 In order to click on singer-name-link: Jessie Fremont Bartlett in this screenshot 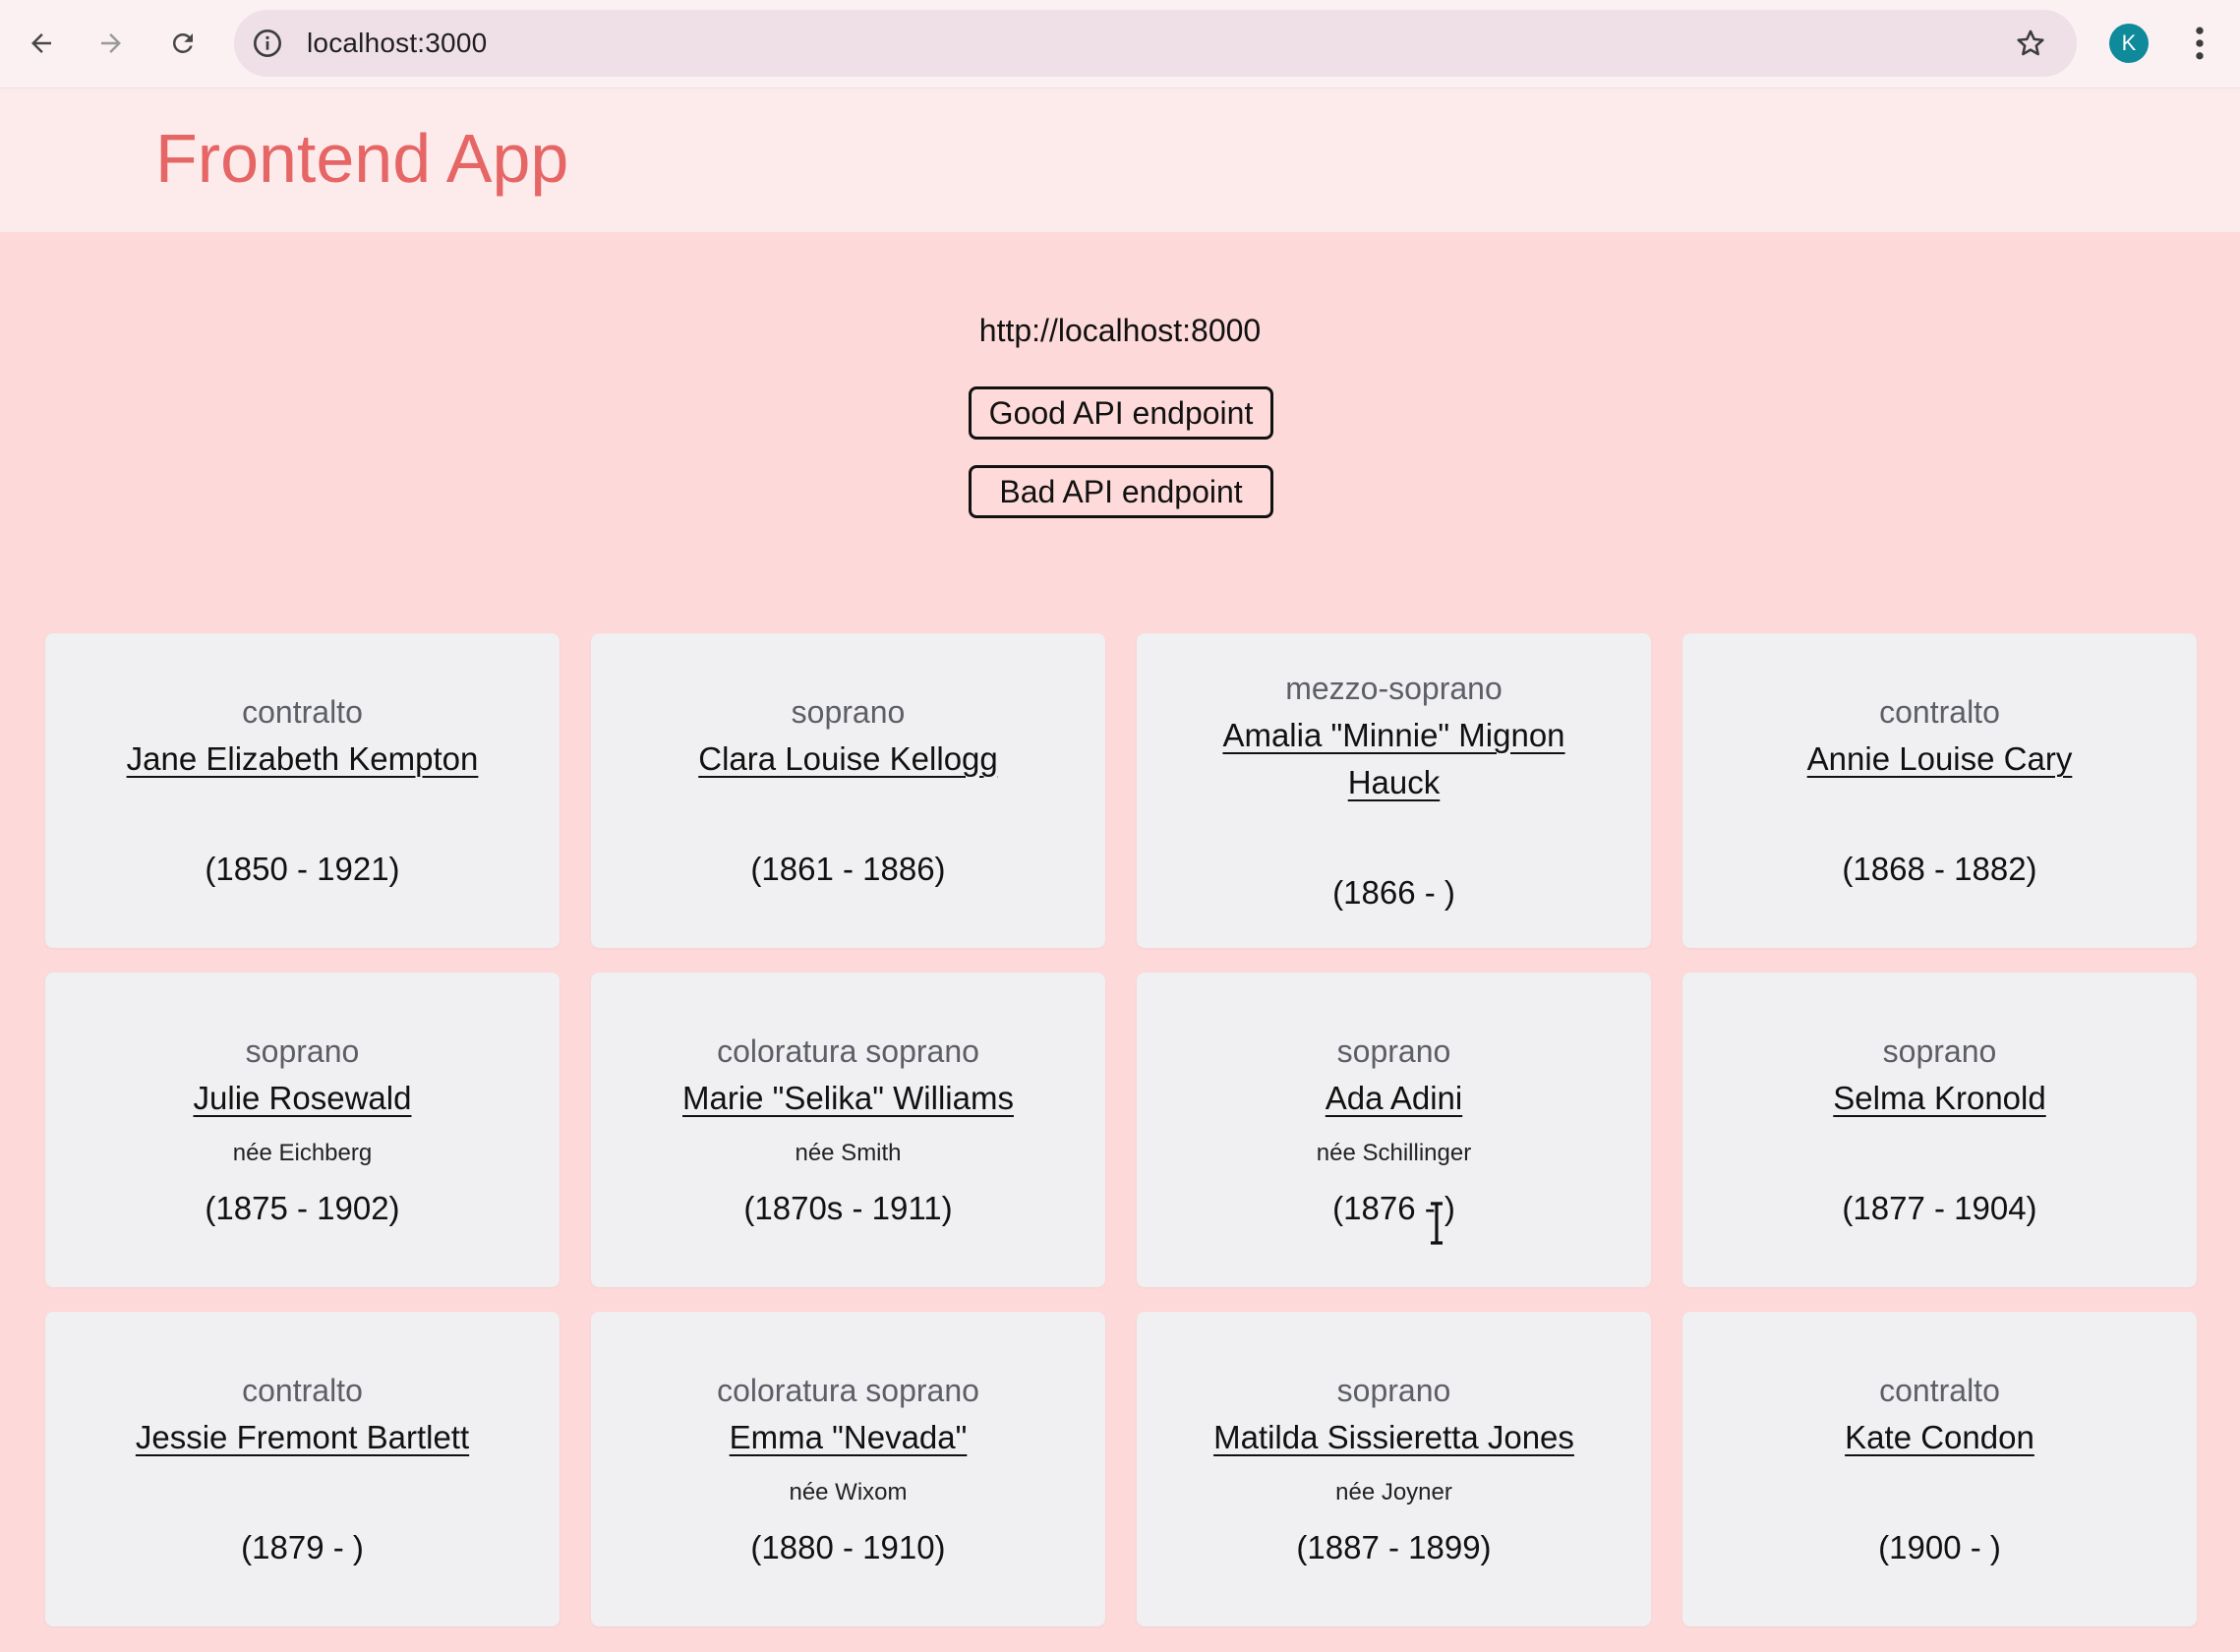, I will do `click(302, 1437)`.